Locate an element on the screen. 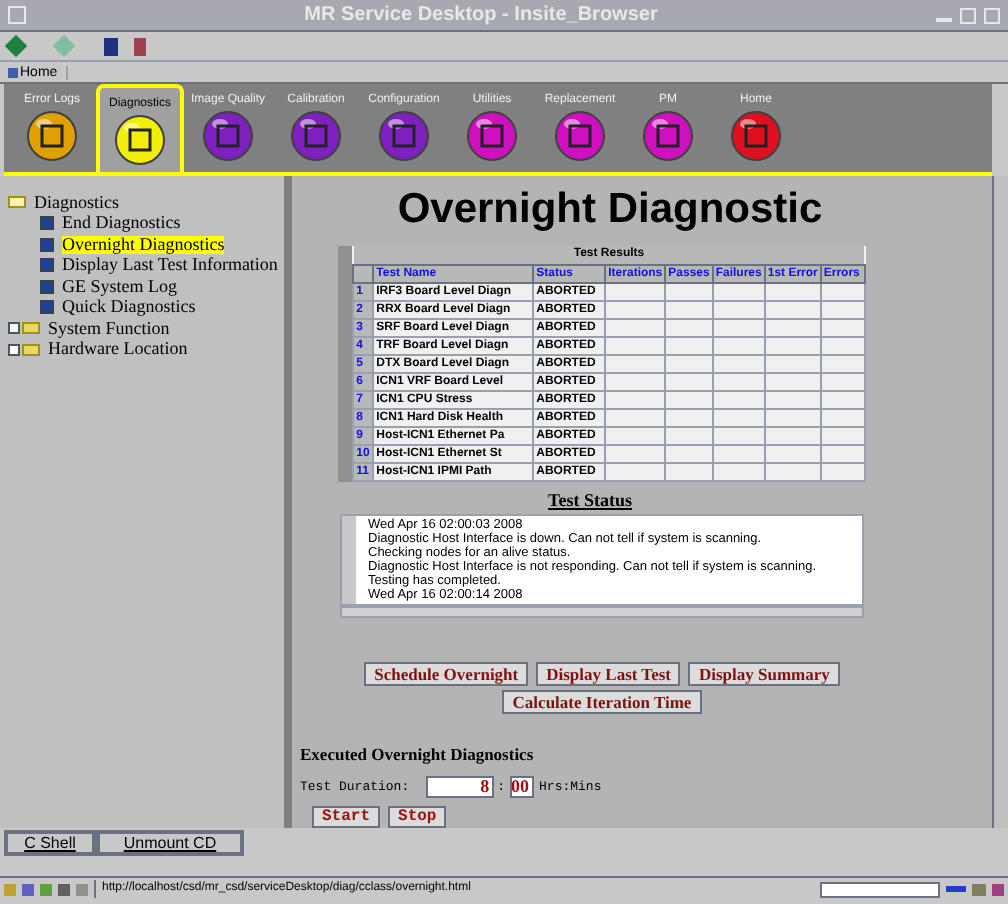 Image resolution: width=1008 pixels, height=904 pixels. tree-item: Display Last Test Information is located at coordinates (170, 265).